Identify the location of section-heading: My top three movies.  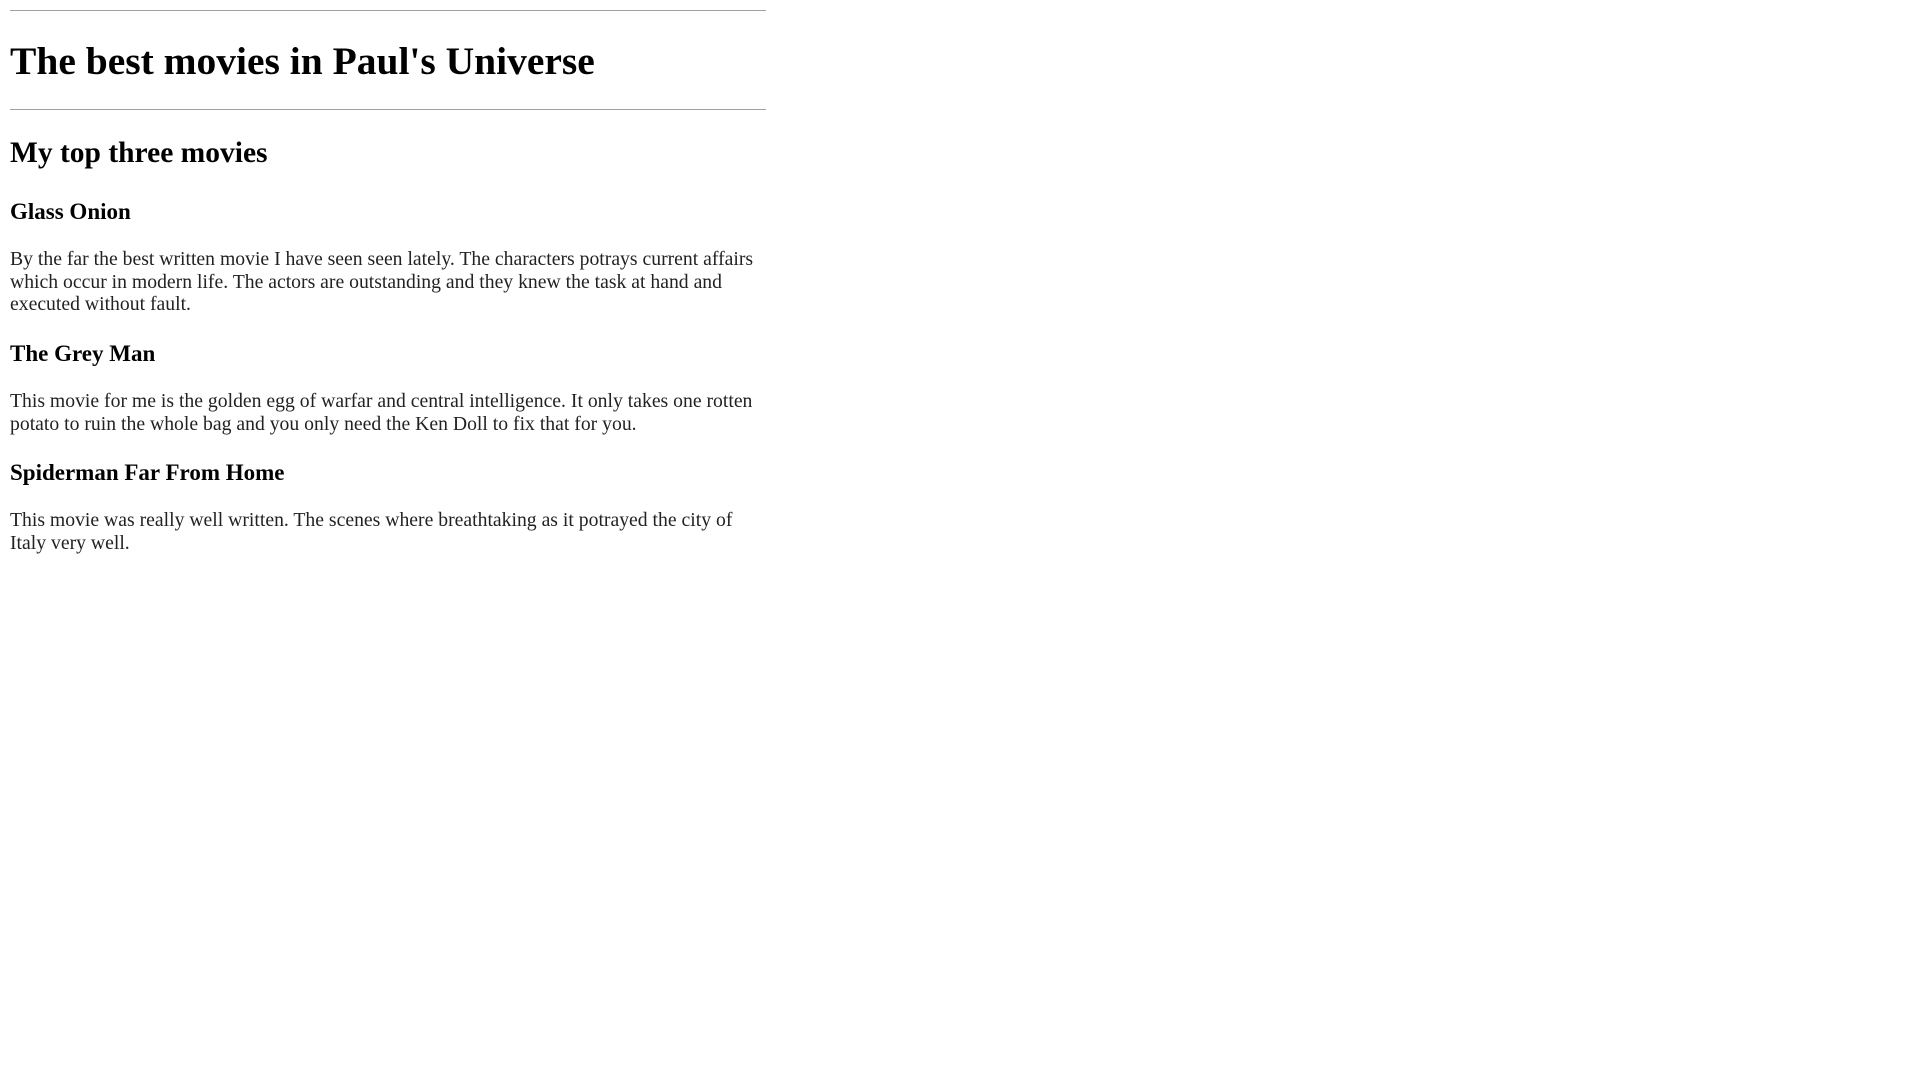
(139, 153).